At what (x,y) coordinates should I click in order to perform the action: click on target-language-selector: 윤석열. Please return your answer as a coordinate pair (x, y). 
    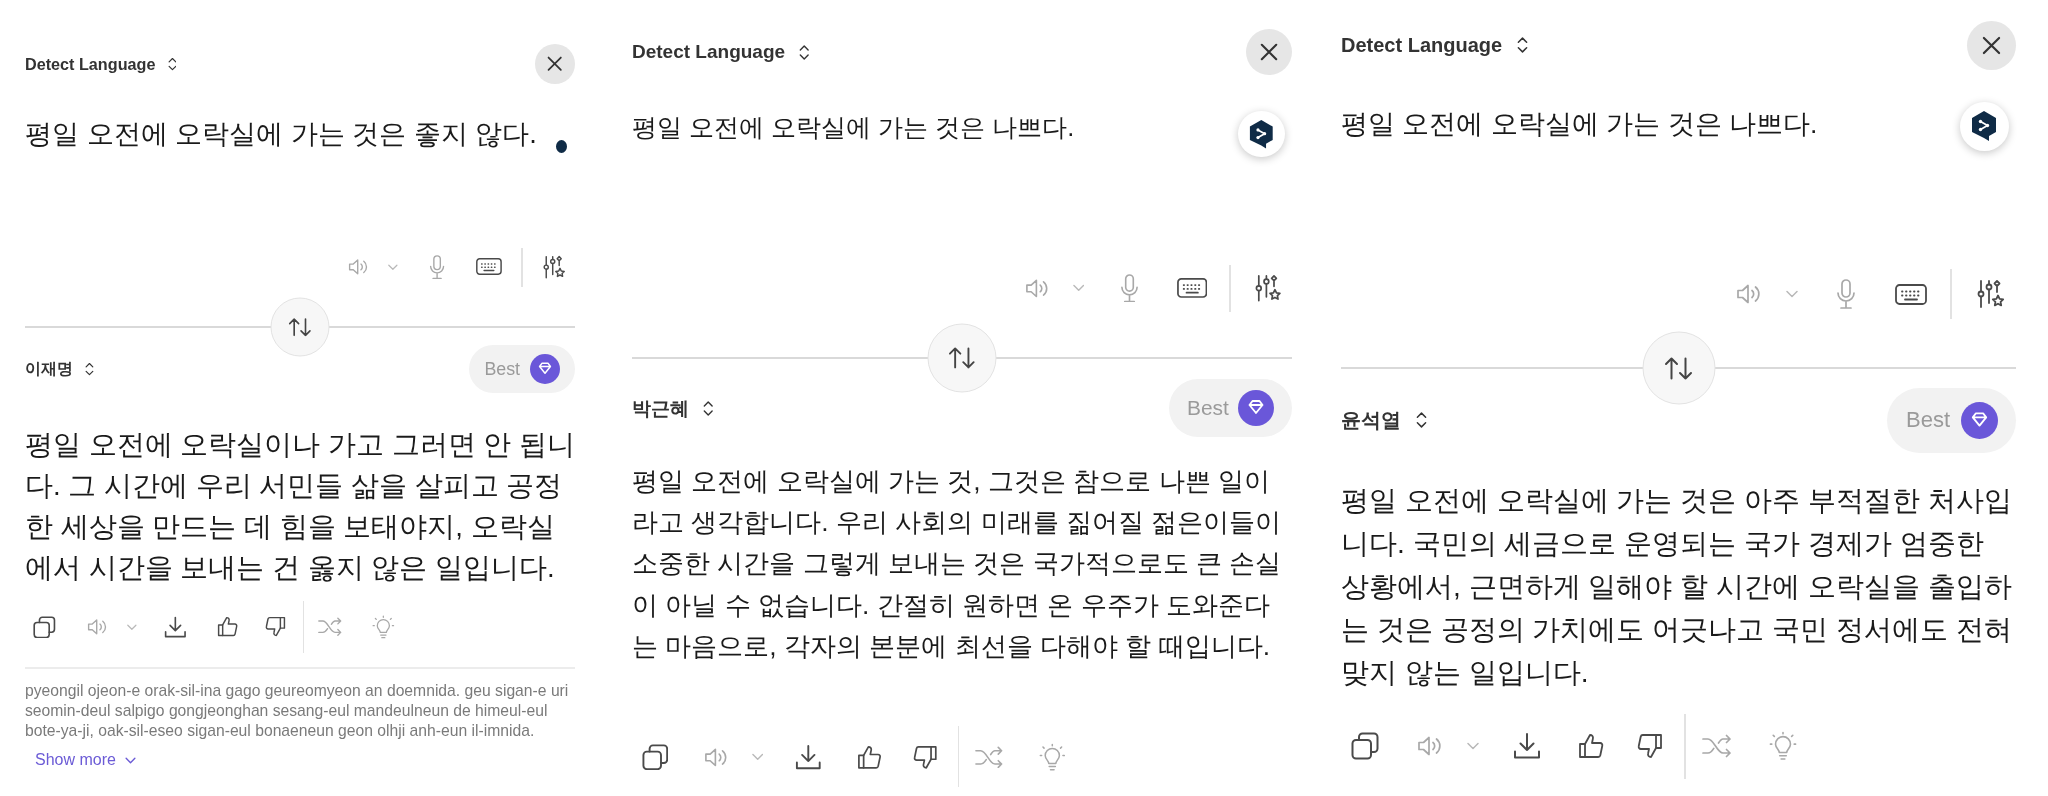
    Looking at the image, I should click on (1384, 420).